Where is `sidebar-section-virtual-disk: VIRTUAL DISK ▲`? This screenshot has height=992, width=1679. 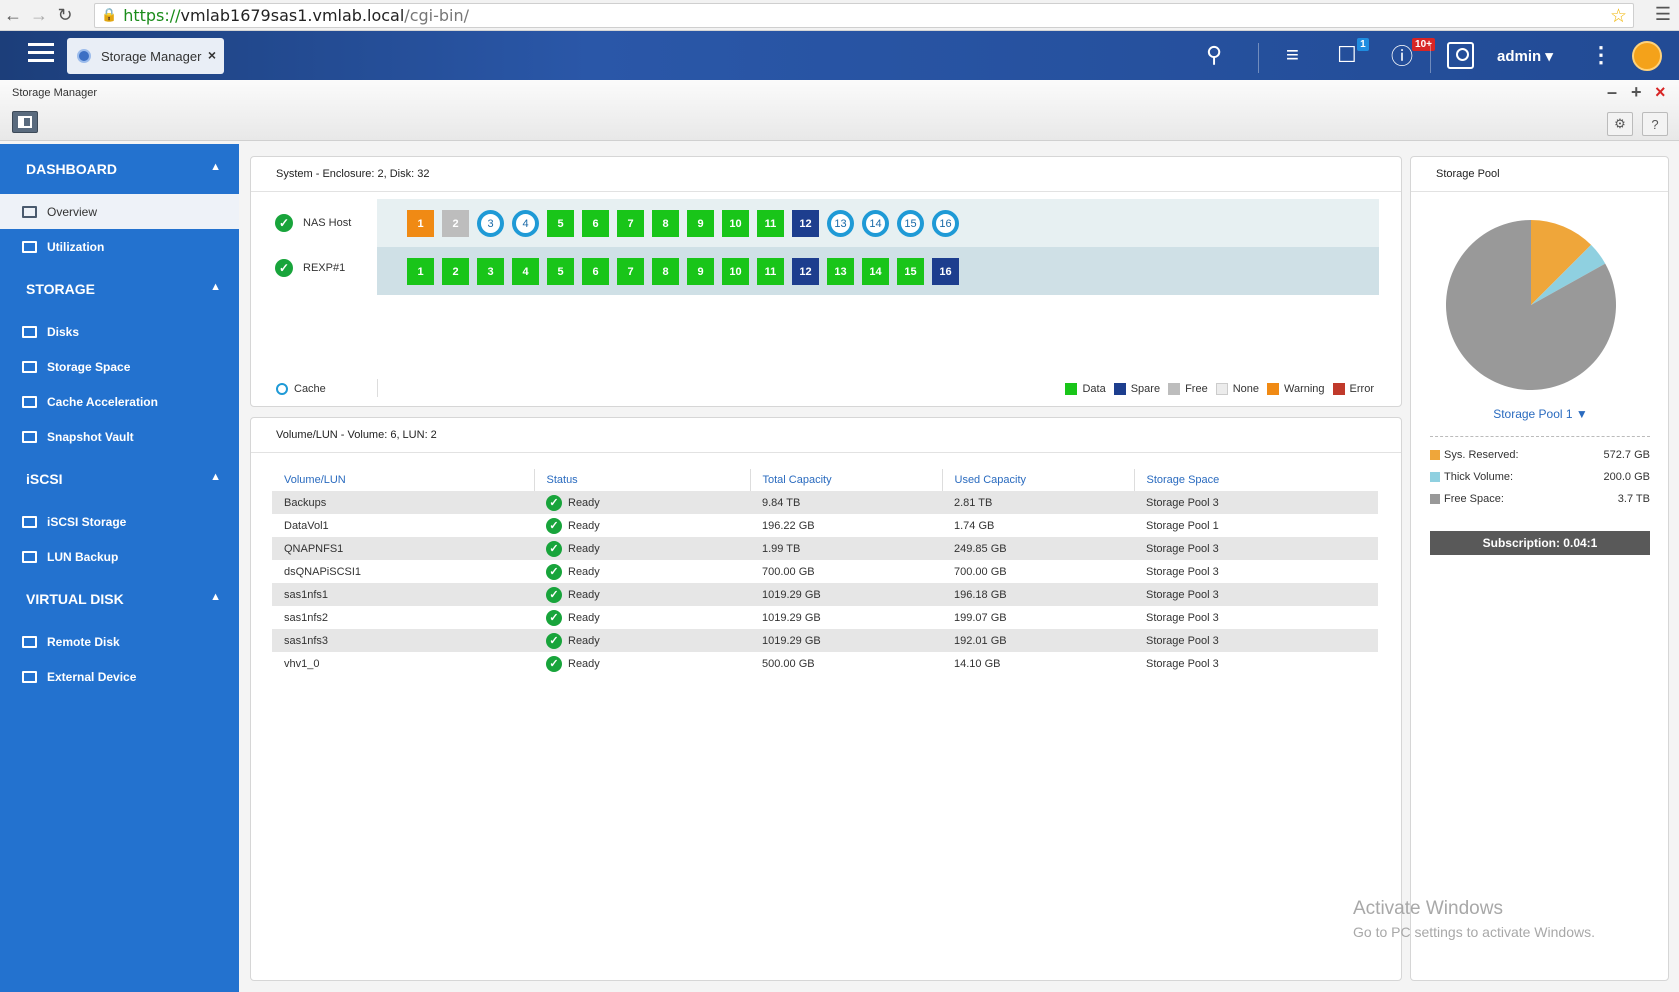 sidebar-section-virtual-disk: VIRTUAL DISK ▲ is located at coordinates (119, 599).